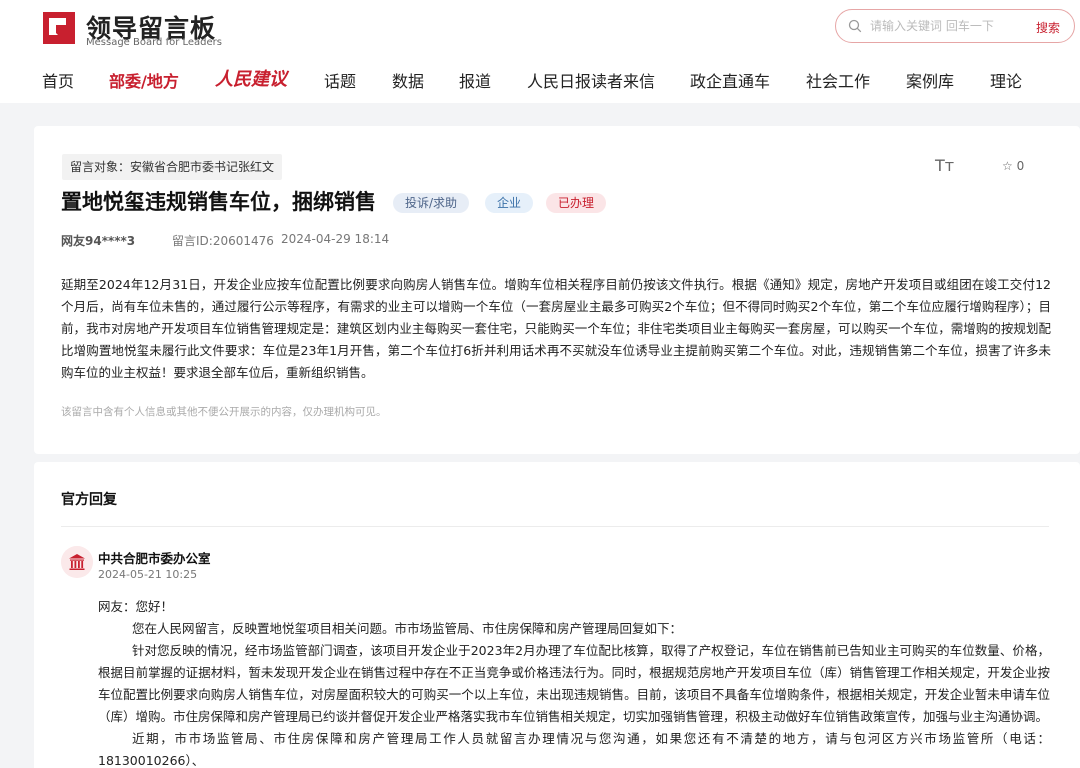 The image size is (1080, 768). Describe the element at coordinates (335, 239) in the screenshot. I see `message-time: 2024-04-29 18:14` at that location.